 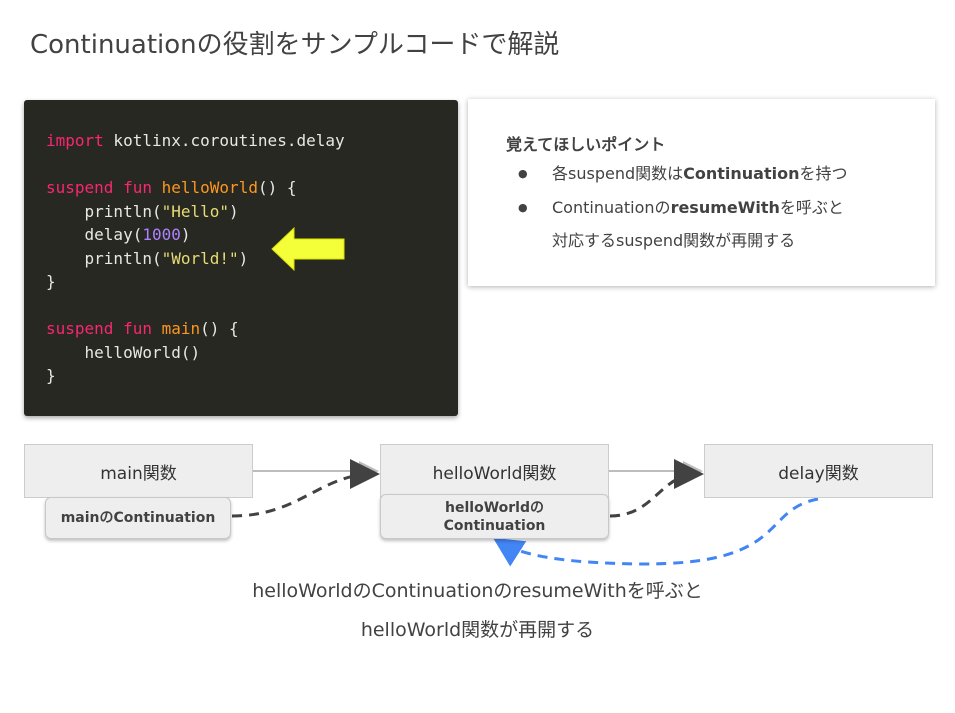 What do you see at coordinates (477, 591) in the screenshot?
I see `resume-caption-line1: helloWorldのContinuationのresumeWithを呼ぶと` at bounding box center [477, 591].